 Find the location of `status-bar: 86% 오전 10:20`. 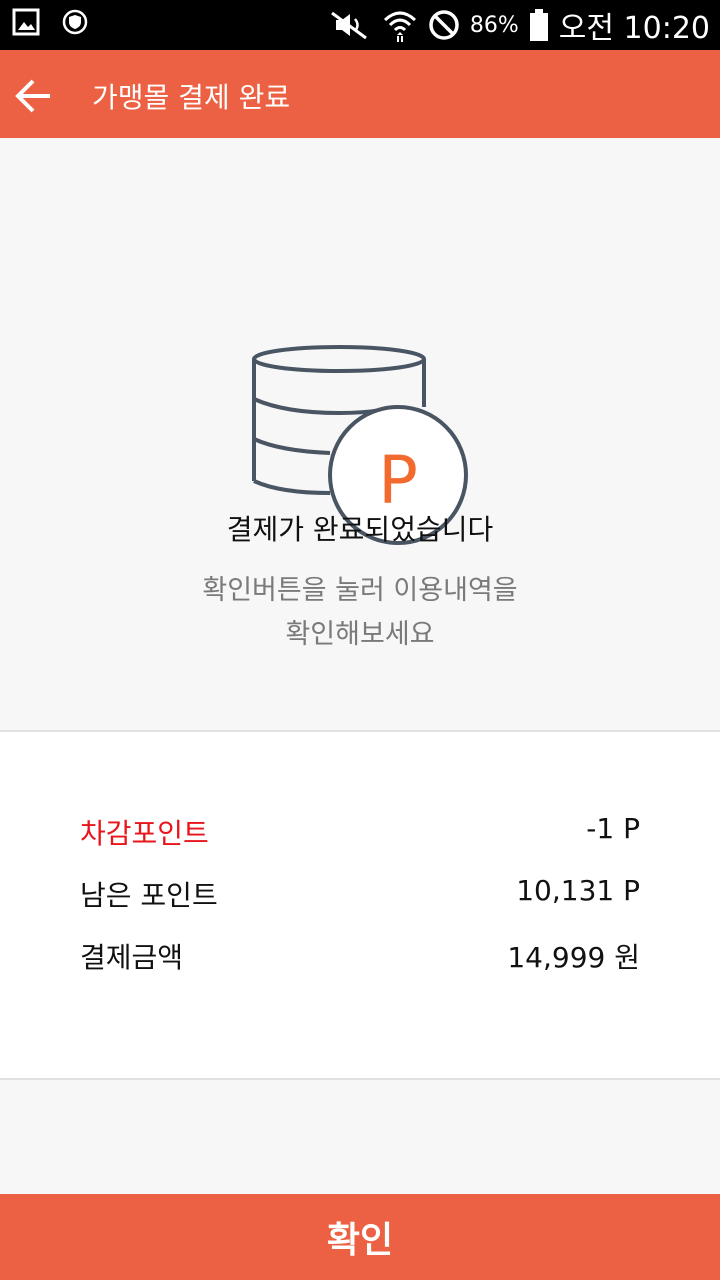

status-bar: 86% 오전 10:20 is located at coordinates (360, 25).